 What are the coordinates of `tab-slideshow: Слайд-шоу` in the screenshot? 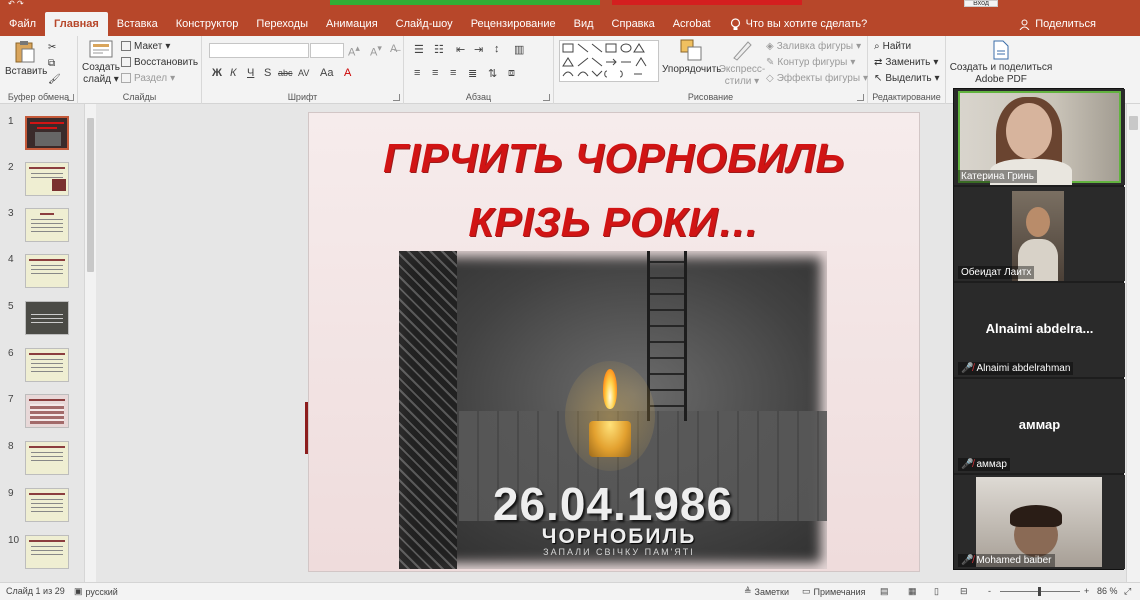 It's located at (424, 24).